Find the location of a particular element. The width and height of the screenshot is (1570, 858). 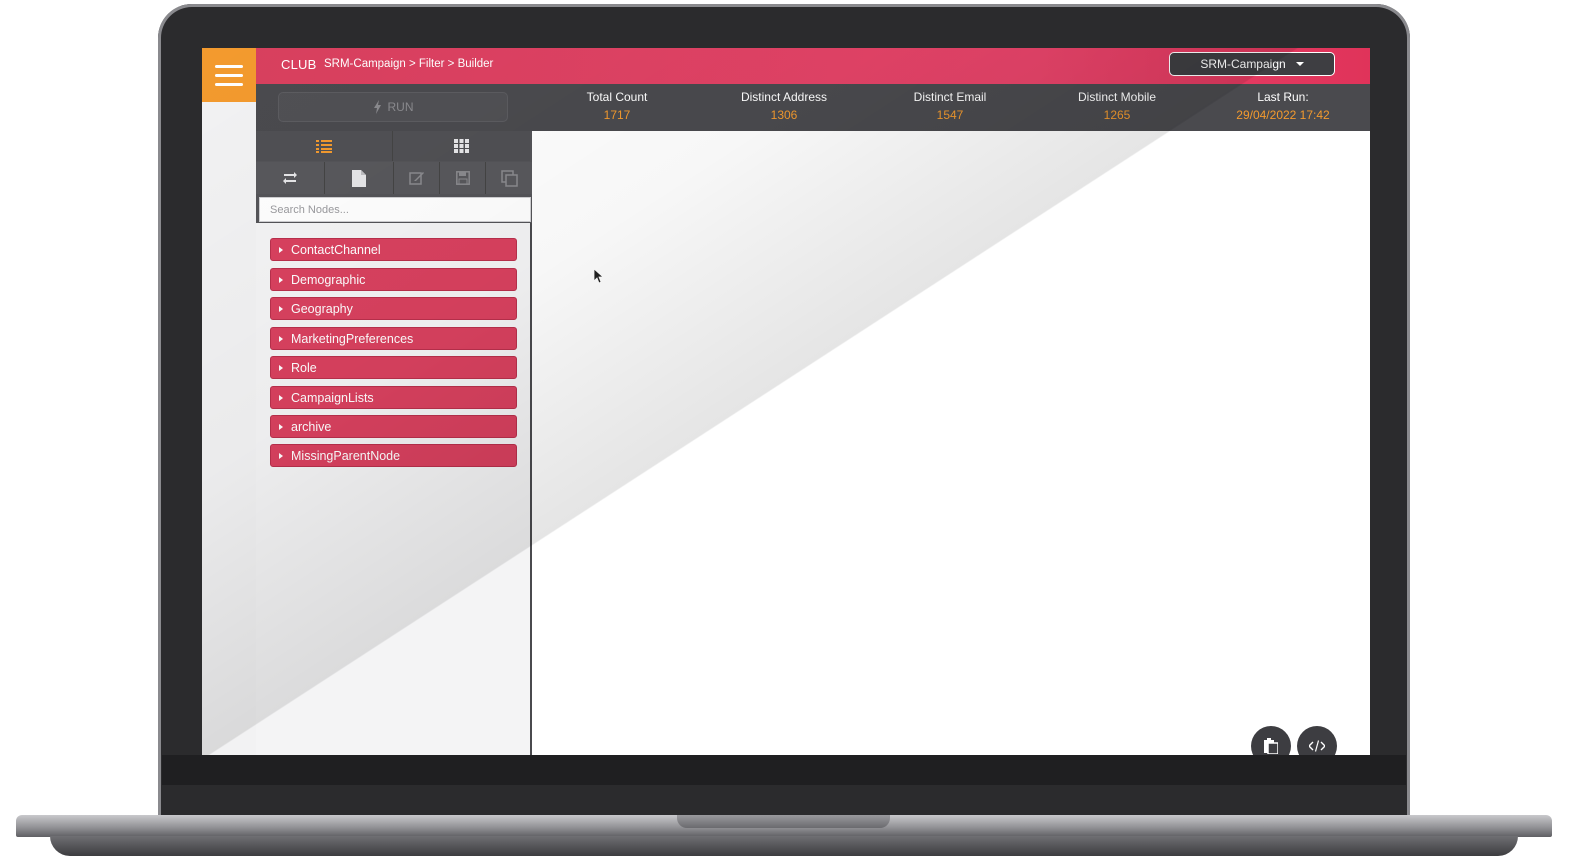

edit-icon is located at coordinates (416, 178).